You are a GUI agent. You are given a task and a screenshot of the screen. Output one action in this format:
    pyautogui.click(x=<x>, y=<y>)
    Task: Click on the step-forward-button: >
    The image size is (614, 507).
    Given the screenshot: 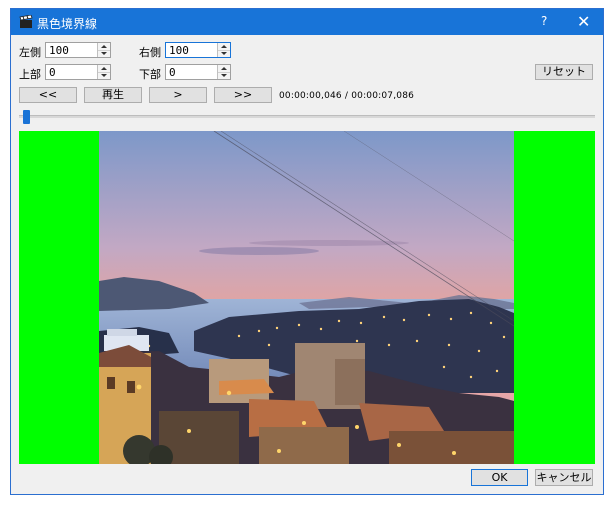 What is the action you would take?
    pyautogui.click(x=178, y=95)
    